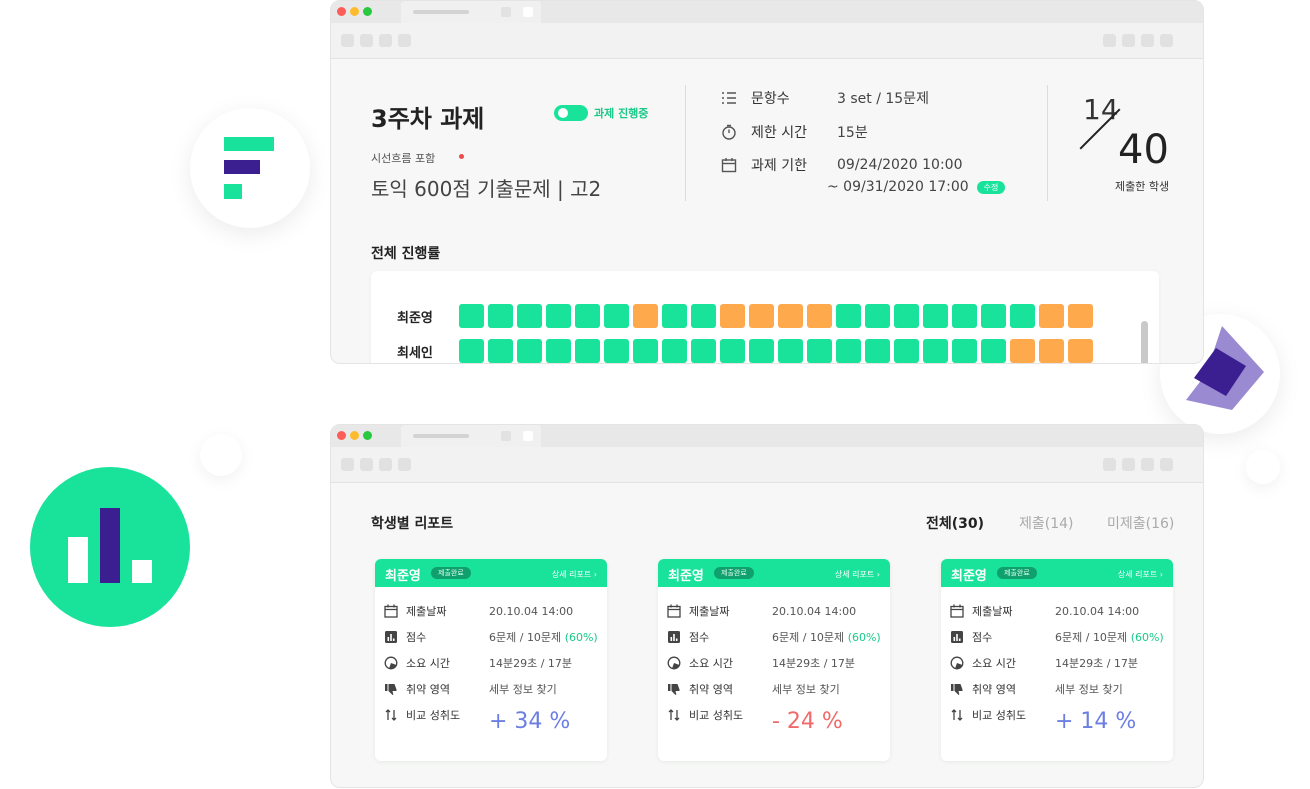 The width and height of the screenshot is (1310, 789). What do you see at coordinates (525, 637) in the screenshot?
I see `score-text: 6문제 / 10문제` at bounding box center [525, 637].